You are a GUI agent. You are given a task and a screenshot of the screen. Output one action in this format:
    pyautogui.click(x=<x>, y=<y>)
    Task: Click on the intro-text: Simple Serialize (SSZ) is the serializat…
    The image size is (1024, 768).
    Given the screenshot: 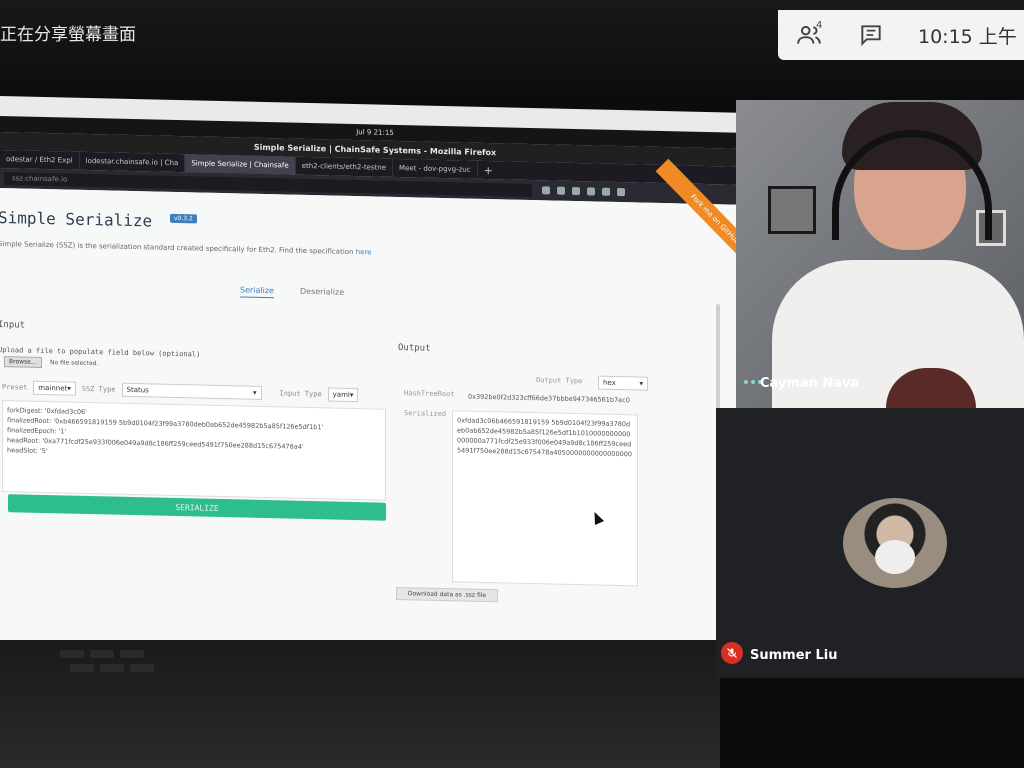 What is the action you would take?
    pyautogui.click(x=186, y=248)
    